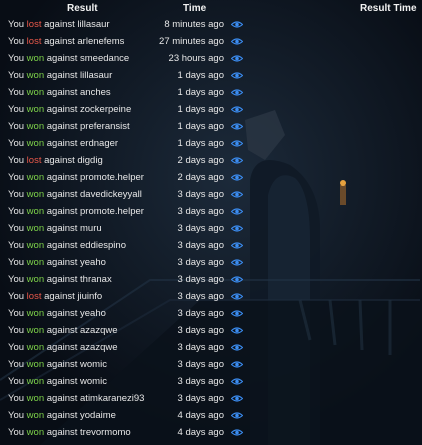 The height and width of the screenshot is (445, 422). I want to click on result-opponent: against jiuinfo, so click(73, 296).